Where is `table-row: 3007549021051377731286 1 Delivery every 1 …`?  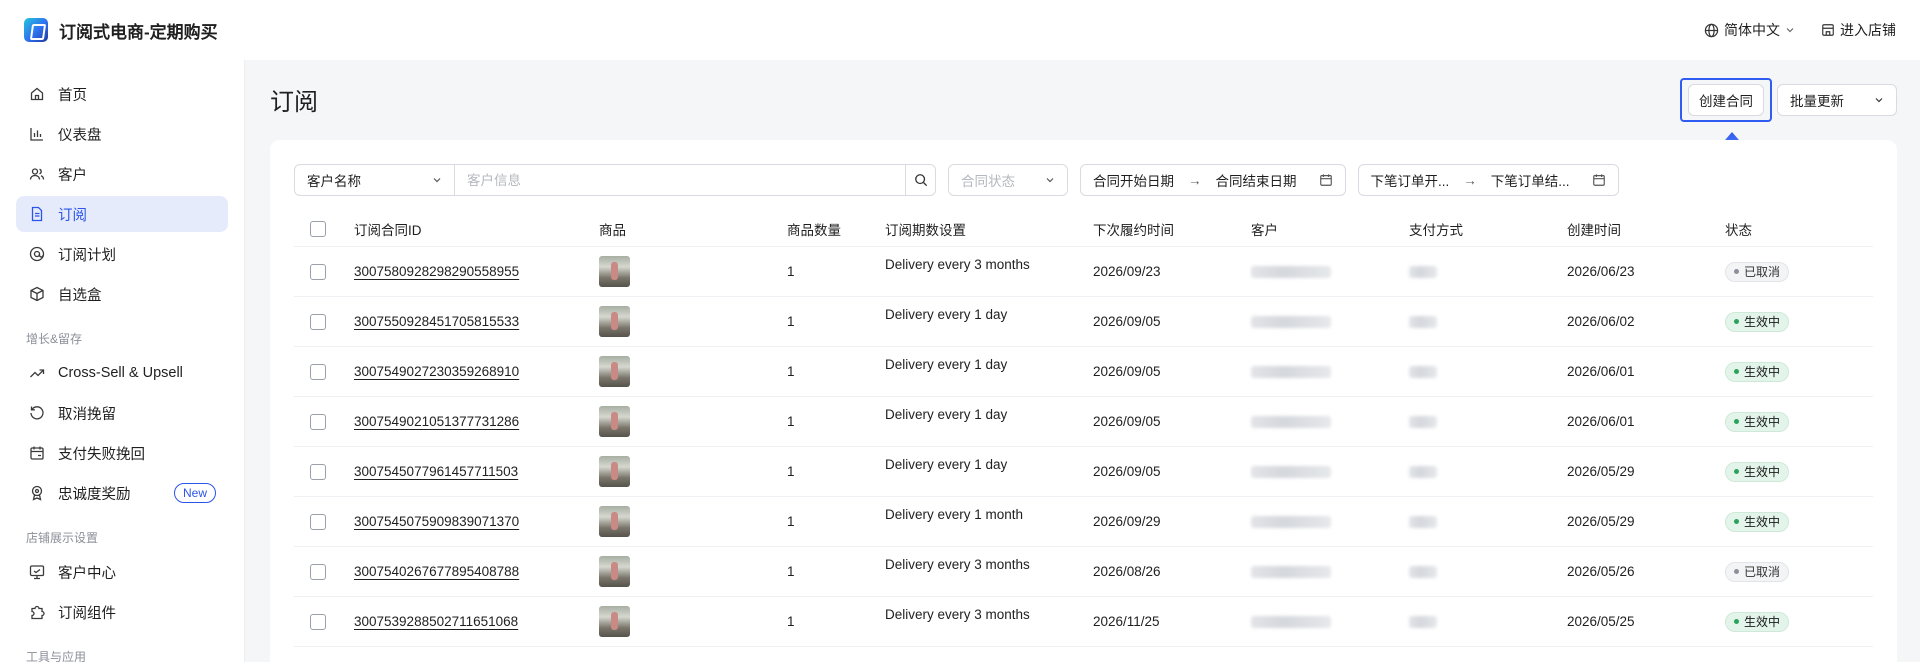
table-row: 3007549021051377731286 1 Delivery every 1 … is located at coordinates (1083, 422).